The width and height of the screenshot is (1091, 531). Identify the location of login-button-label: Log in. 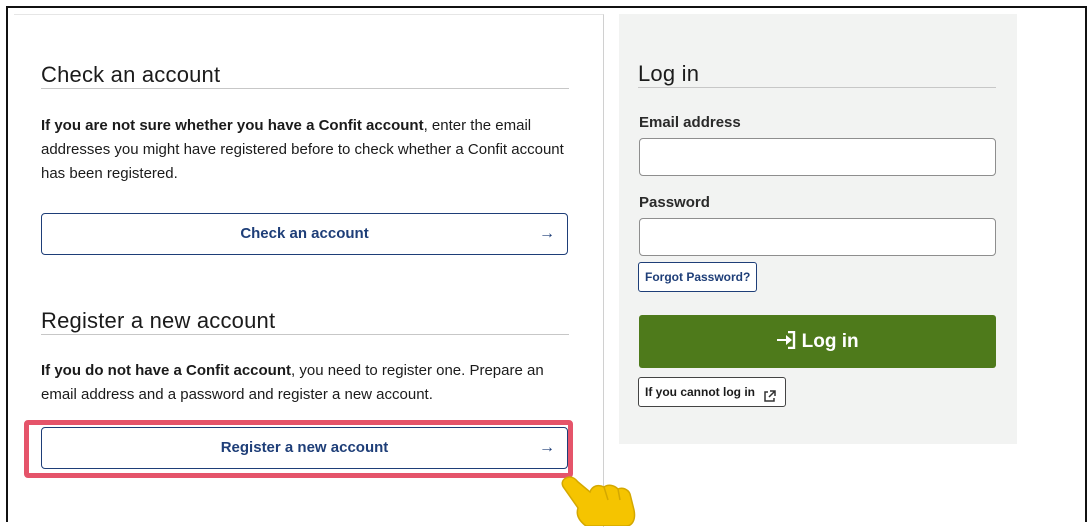
(830, 341).